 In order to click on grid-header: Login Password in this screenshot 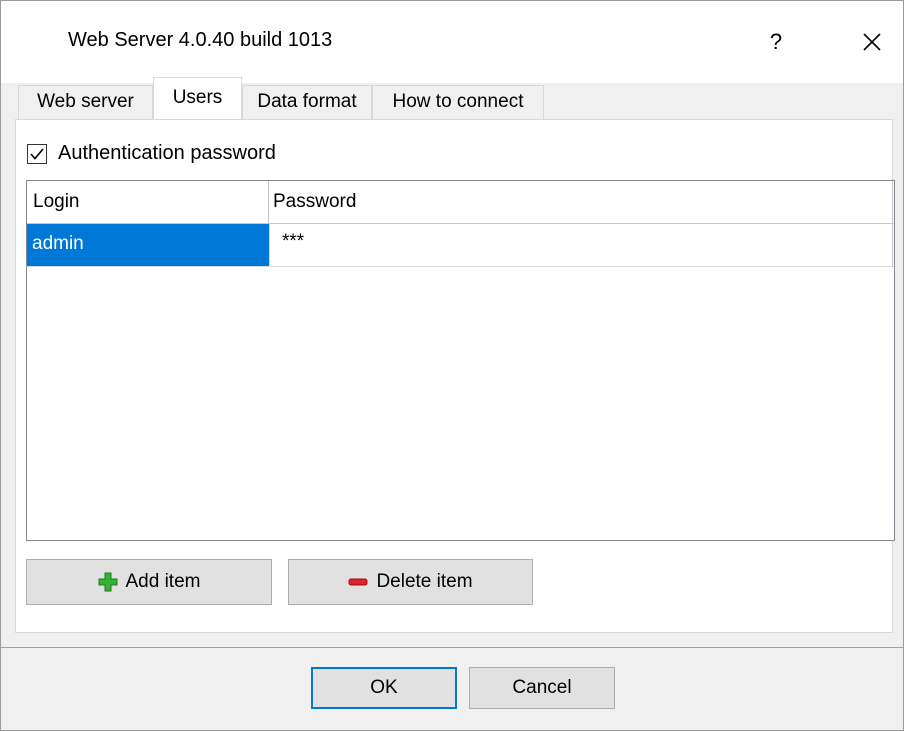, I will do `click(460, 202)`.